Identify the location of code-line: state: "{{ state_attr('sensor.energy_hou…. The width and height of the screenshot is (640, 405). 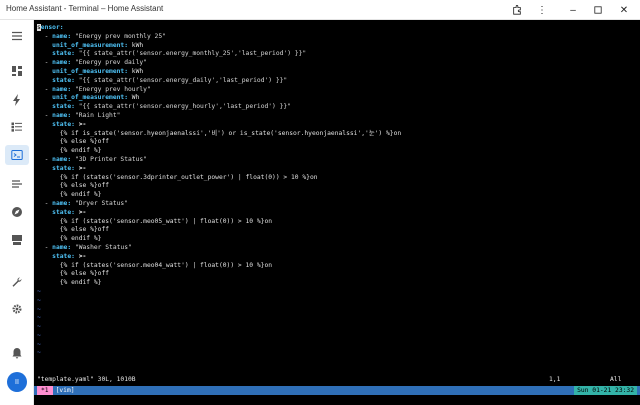
(172, 107).